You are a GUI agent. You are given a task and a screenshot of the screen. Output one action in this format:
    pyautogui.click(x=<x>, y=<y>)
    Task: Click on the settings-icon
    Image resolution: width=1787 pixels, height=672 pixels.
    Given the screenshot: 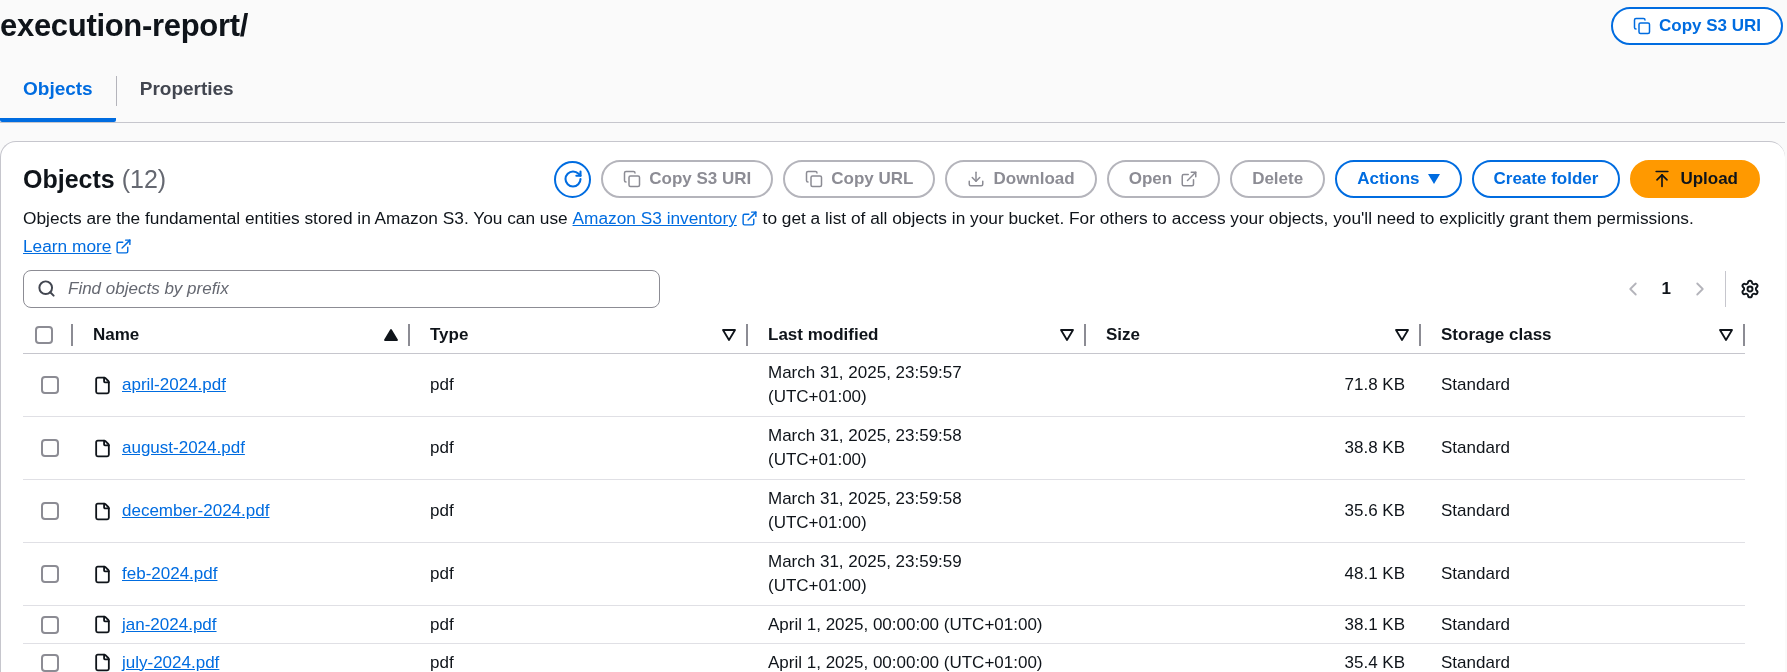 What is the action you would take?
    pyautogui.click(x=1750, y=289)
    